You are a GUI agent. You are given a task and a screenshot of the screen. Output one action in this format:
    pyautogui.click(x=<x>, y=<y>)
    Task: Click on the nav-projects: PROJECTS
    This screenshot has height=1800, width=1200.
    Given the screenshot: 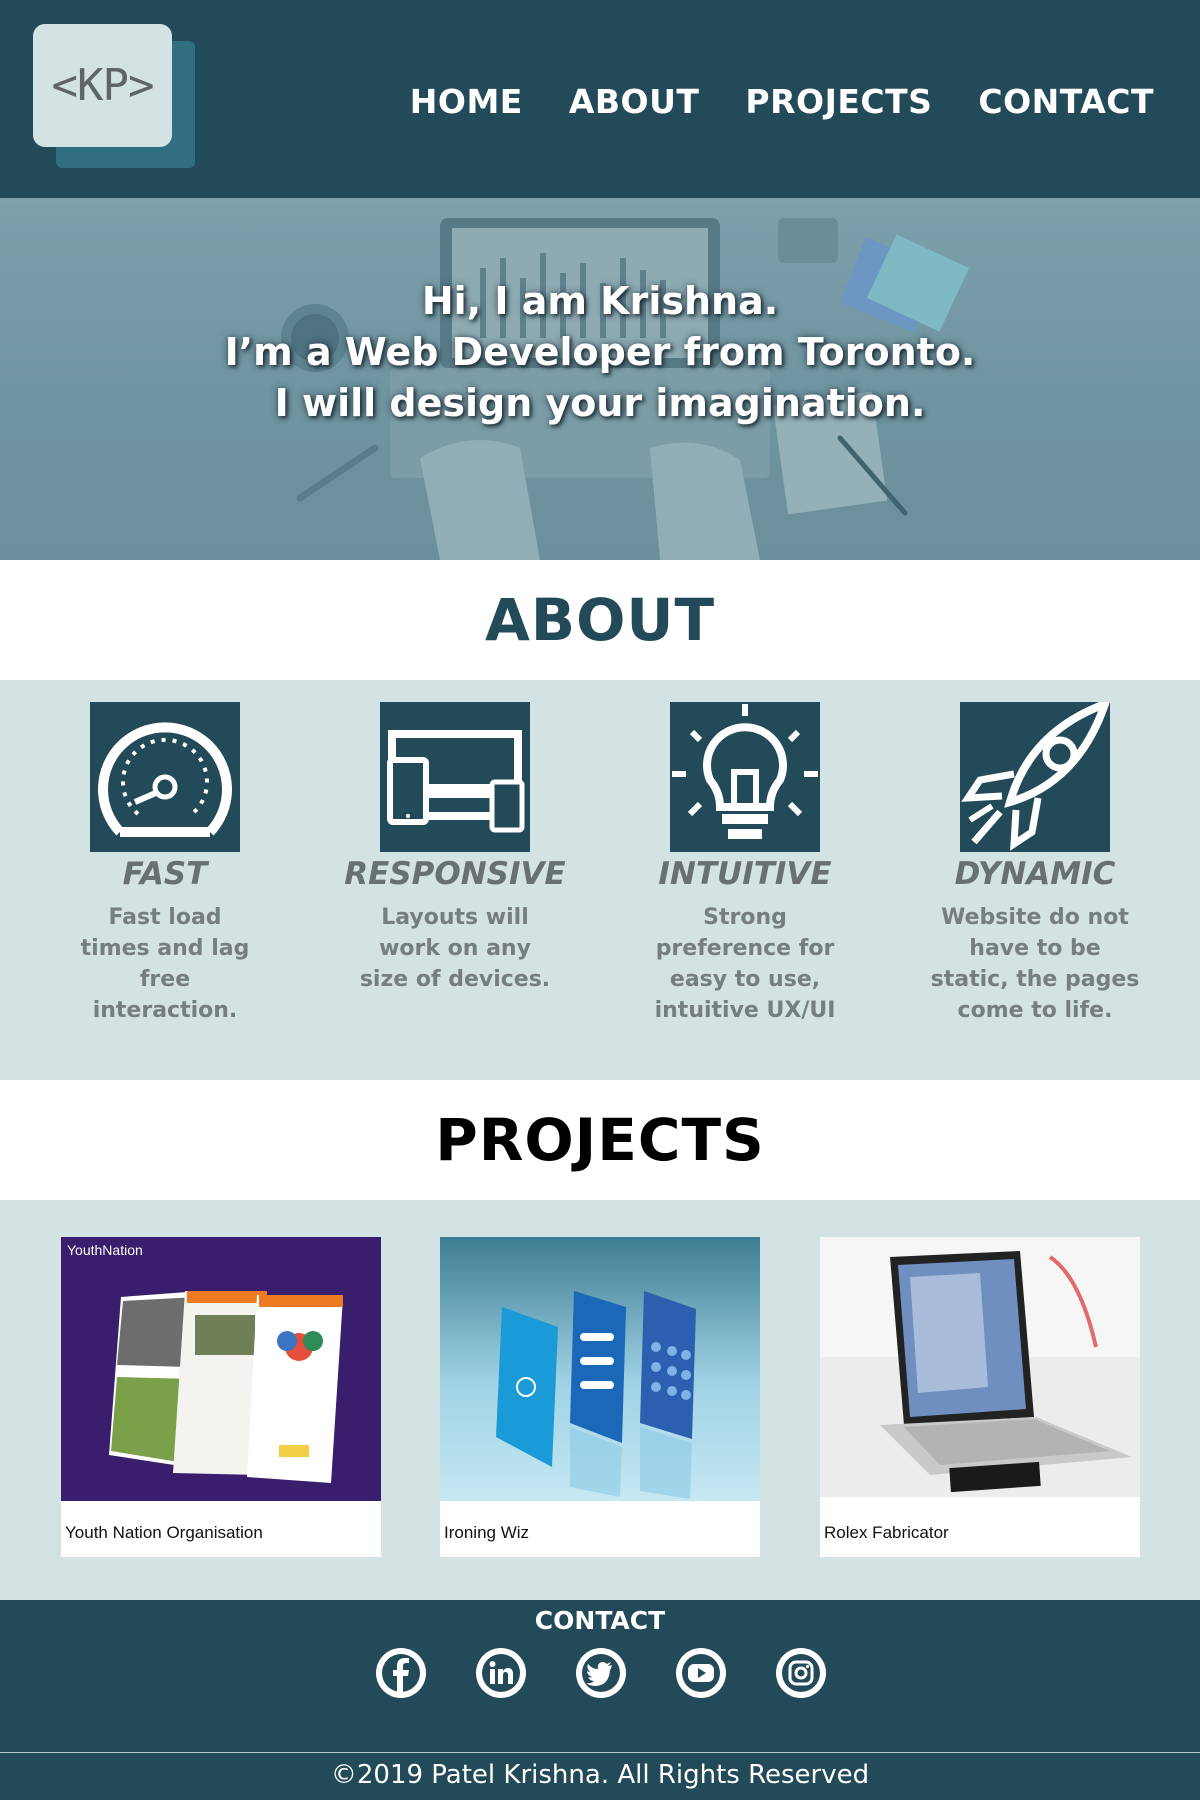 What is the action you would take?
    pyautogui.click(x=838, y=101)
    